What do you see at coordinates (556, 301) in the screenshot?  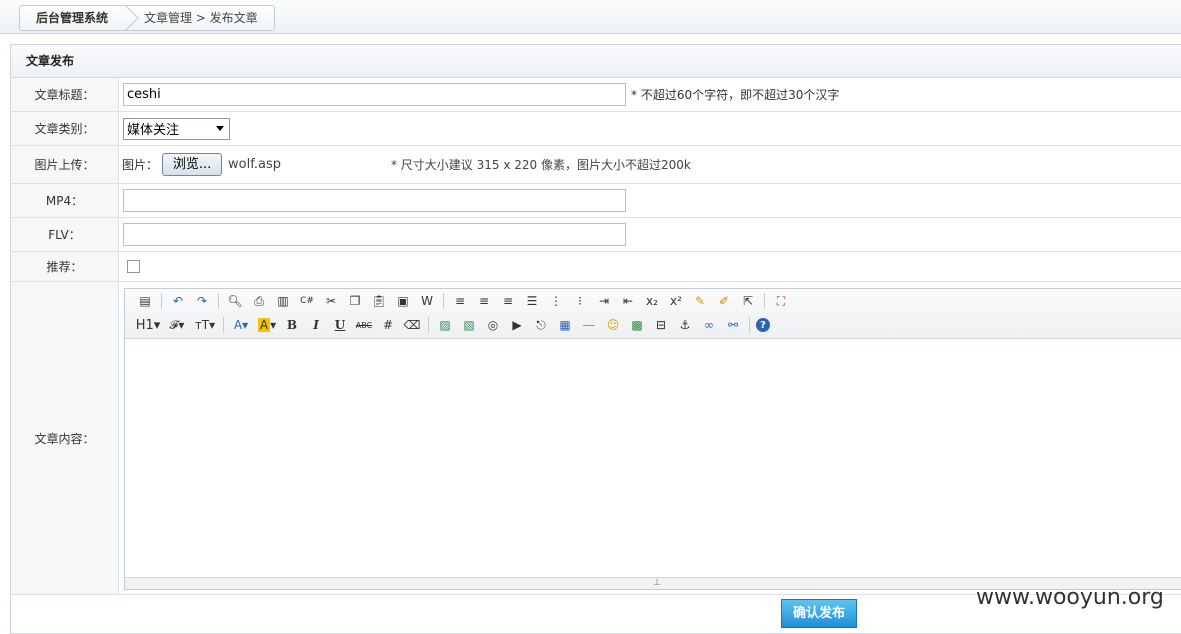 I see `ordered-list-icon: ⋮` at bounding box center [556, 301].